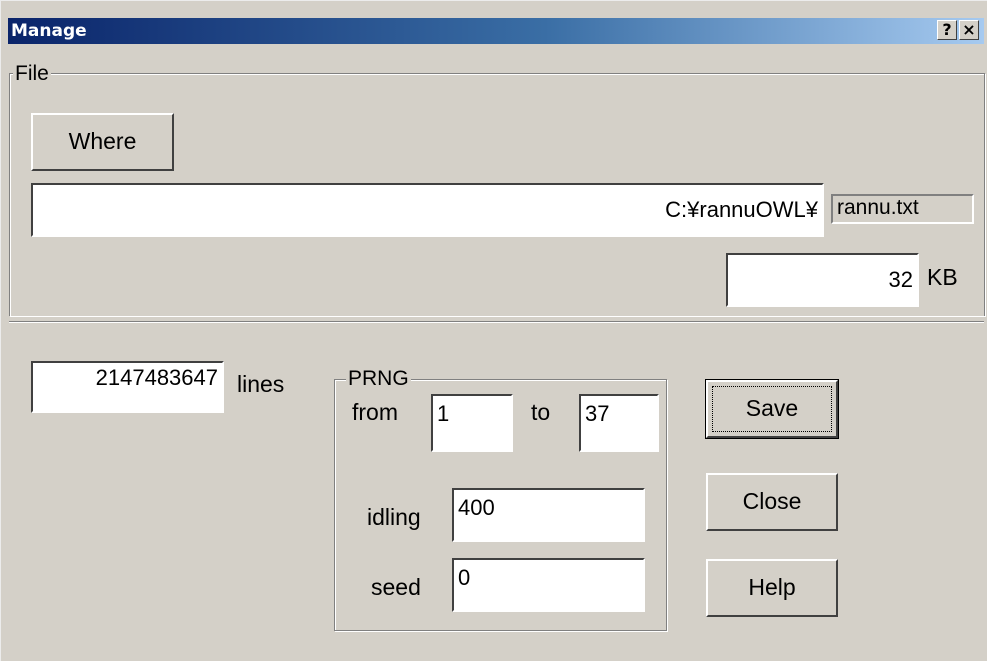 The height and width of the screenshot is (661, 987). I want to click on save-button: Save, so click(772, 409).